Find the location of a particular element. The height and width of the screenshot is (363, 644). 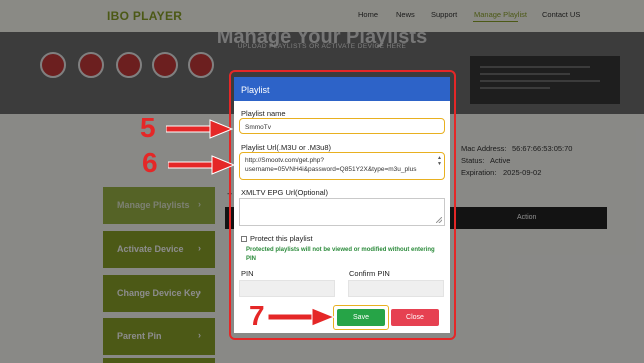

step-number-5: 5 is located at coordinates (148, 127).